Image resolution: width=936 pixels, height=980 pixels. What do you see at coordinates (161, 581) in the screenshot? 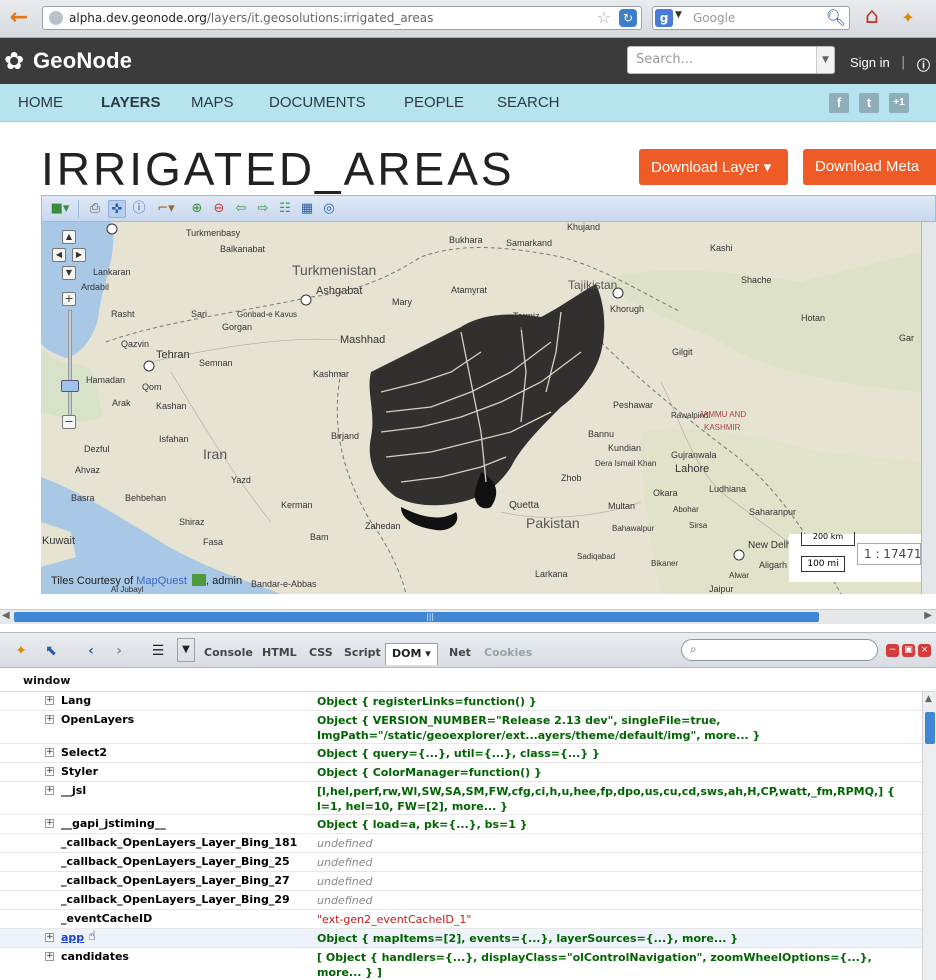
I see `mapquest-link: MapQuest` at bounding box center [161, 581].